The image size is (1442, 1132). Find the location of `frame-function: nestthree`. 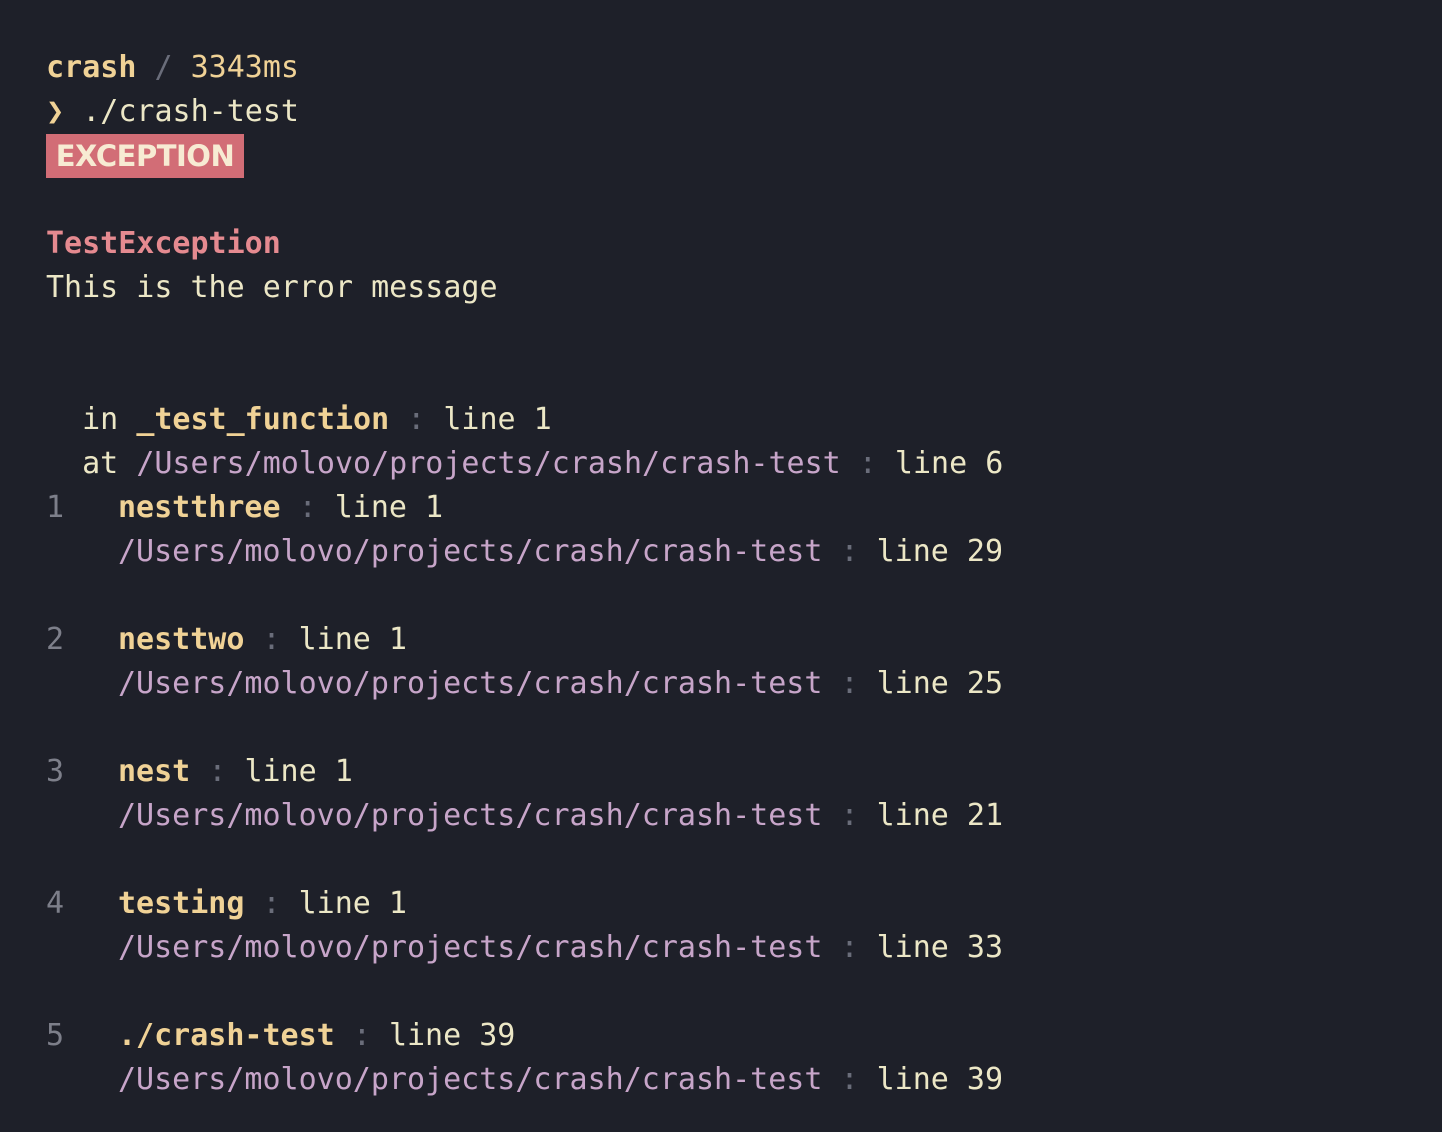

frame-function: nestthree is located at coordinates (199, 507).